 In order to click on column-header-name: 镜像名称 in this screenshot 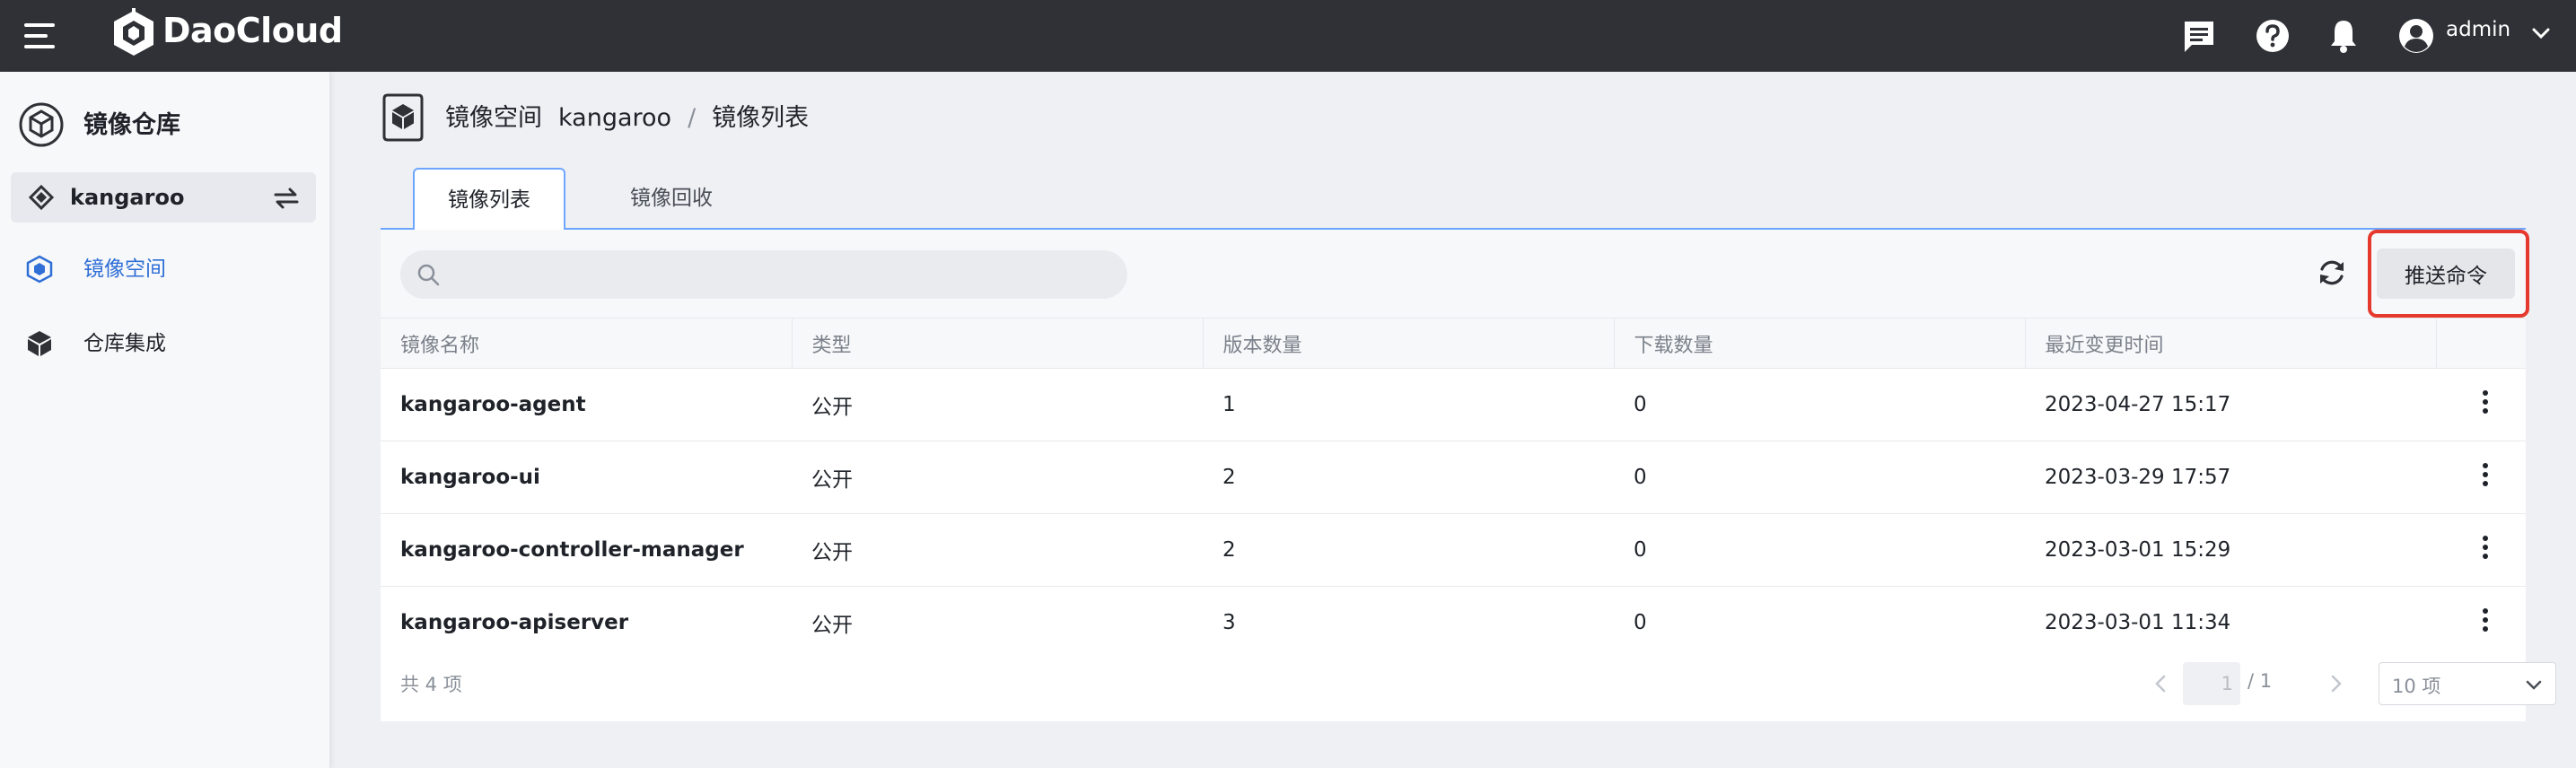, I will do `click(587, 343)`.